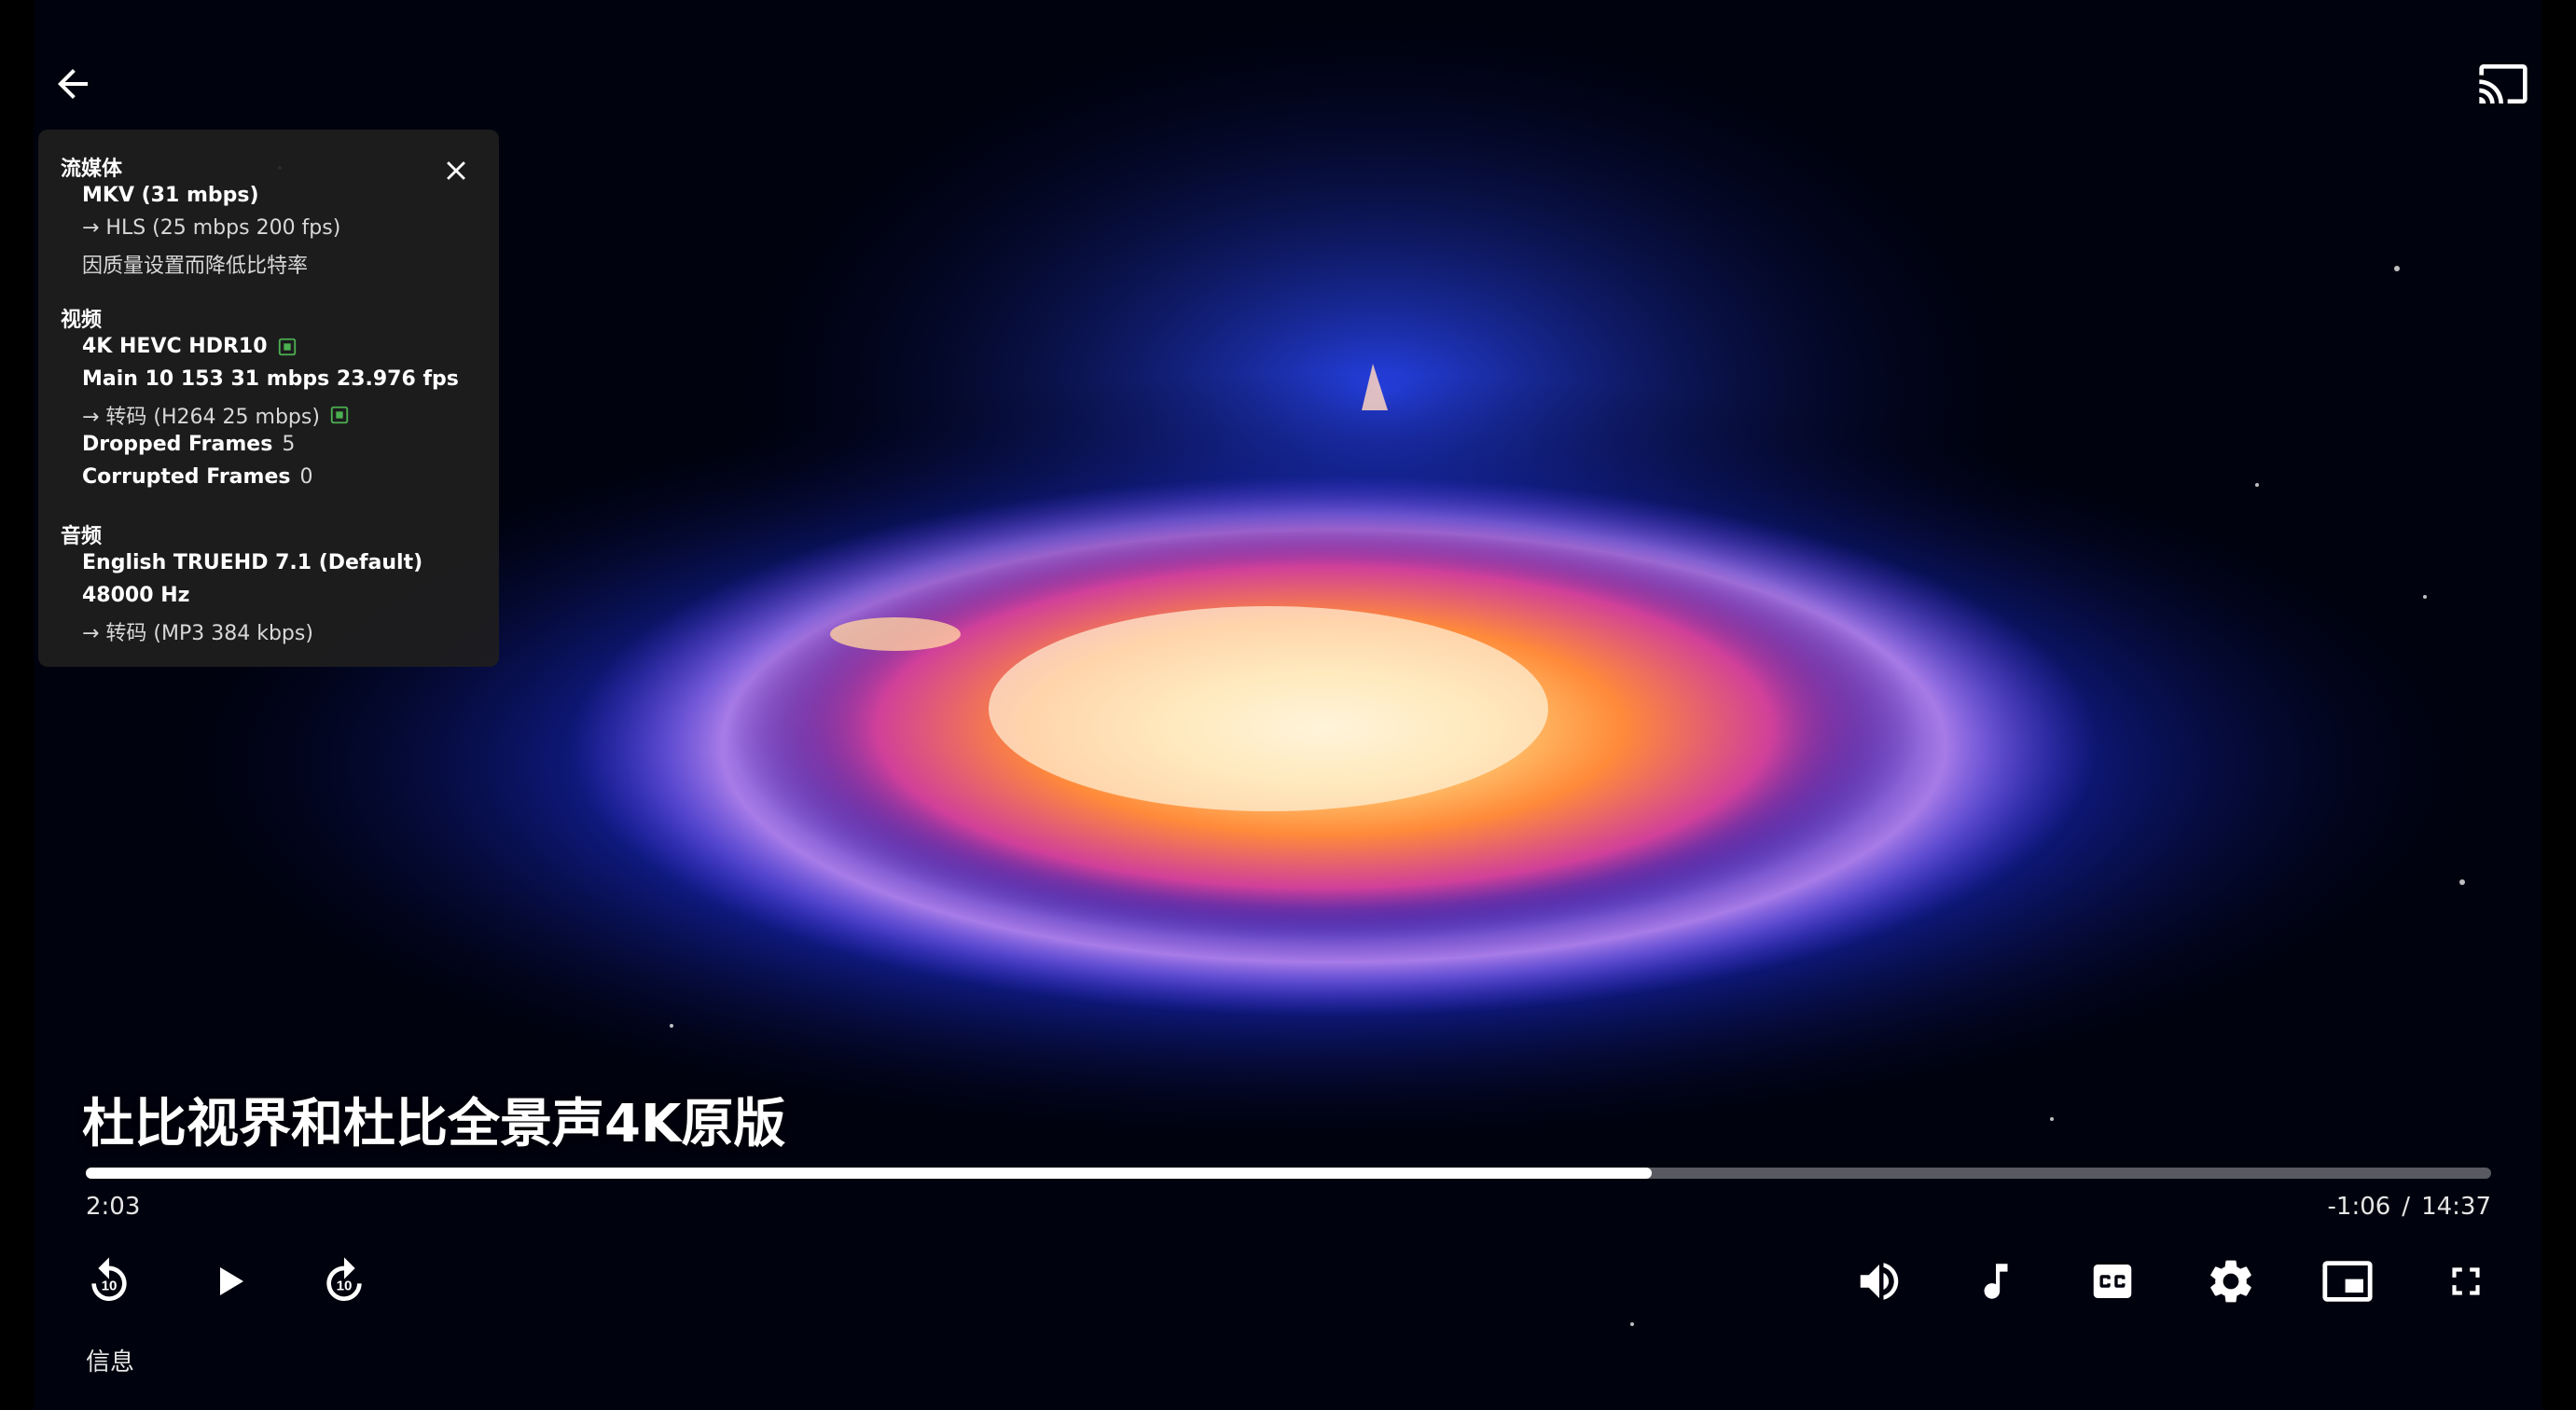 This screenshot has width=2576, height=1410. I want to click on cast-button, so click(2503, 84).